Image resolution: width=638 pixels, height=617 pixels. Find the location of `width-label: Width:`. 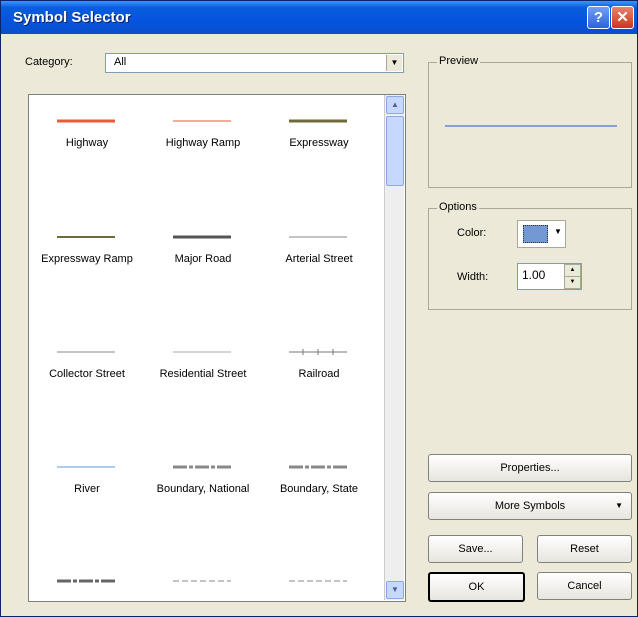

width-label: Width: is located at coordinates (473, 277).